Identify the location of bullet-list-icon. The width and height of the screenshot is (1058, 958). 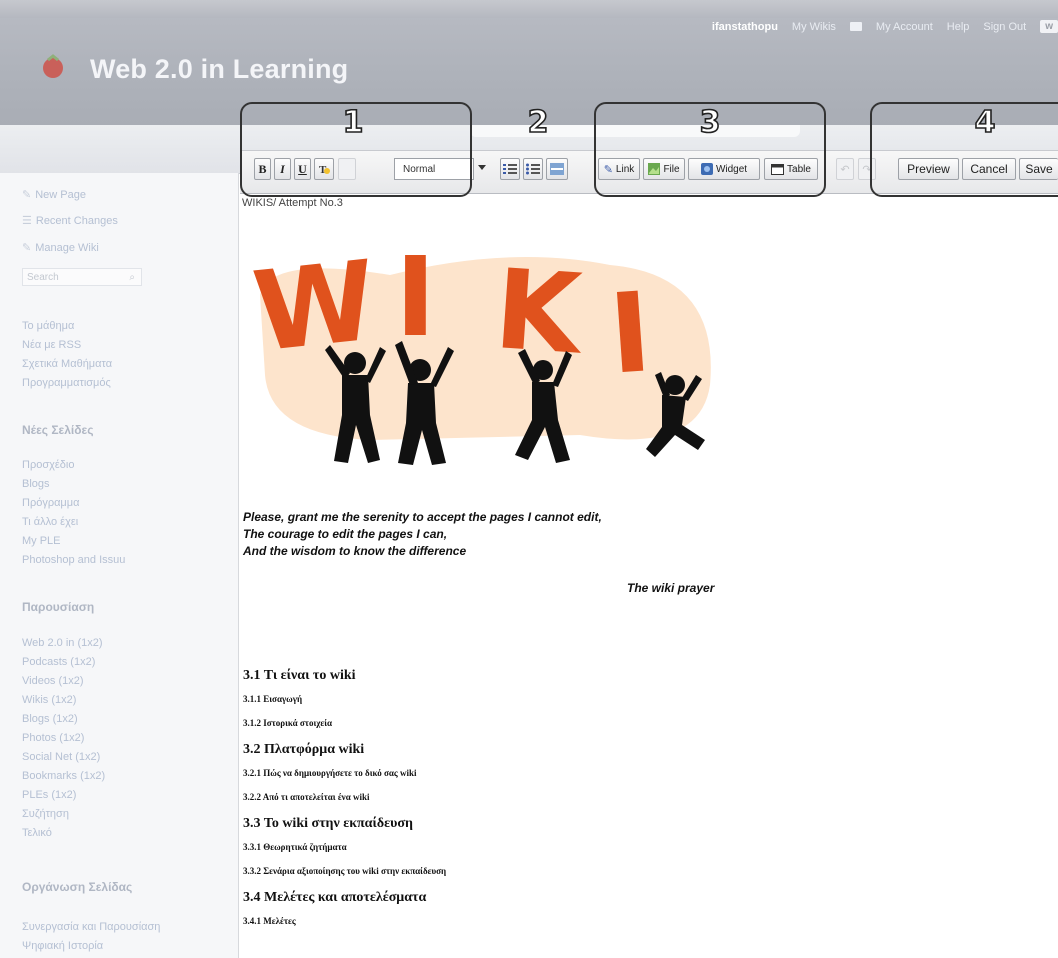
(533, 169).